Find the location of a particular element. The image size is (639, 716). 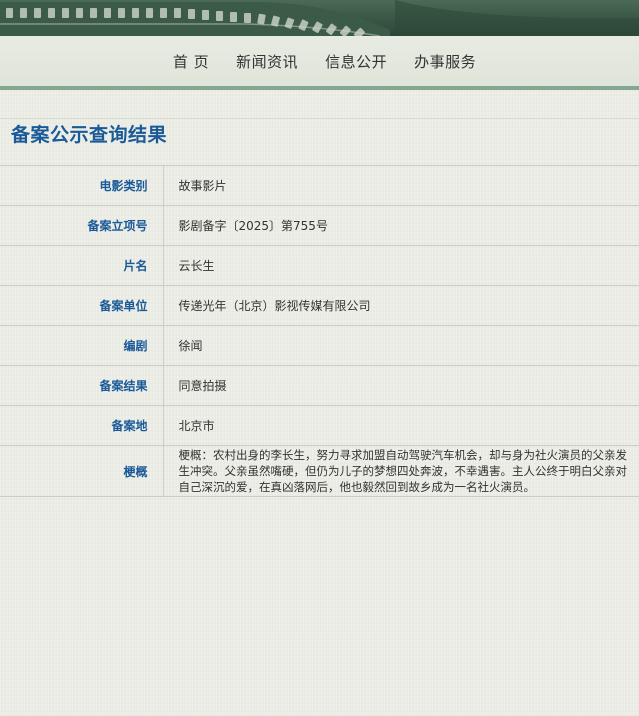

field-label: 片名 is located at coordinates (82, 265).